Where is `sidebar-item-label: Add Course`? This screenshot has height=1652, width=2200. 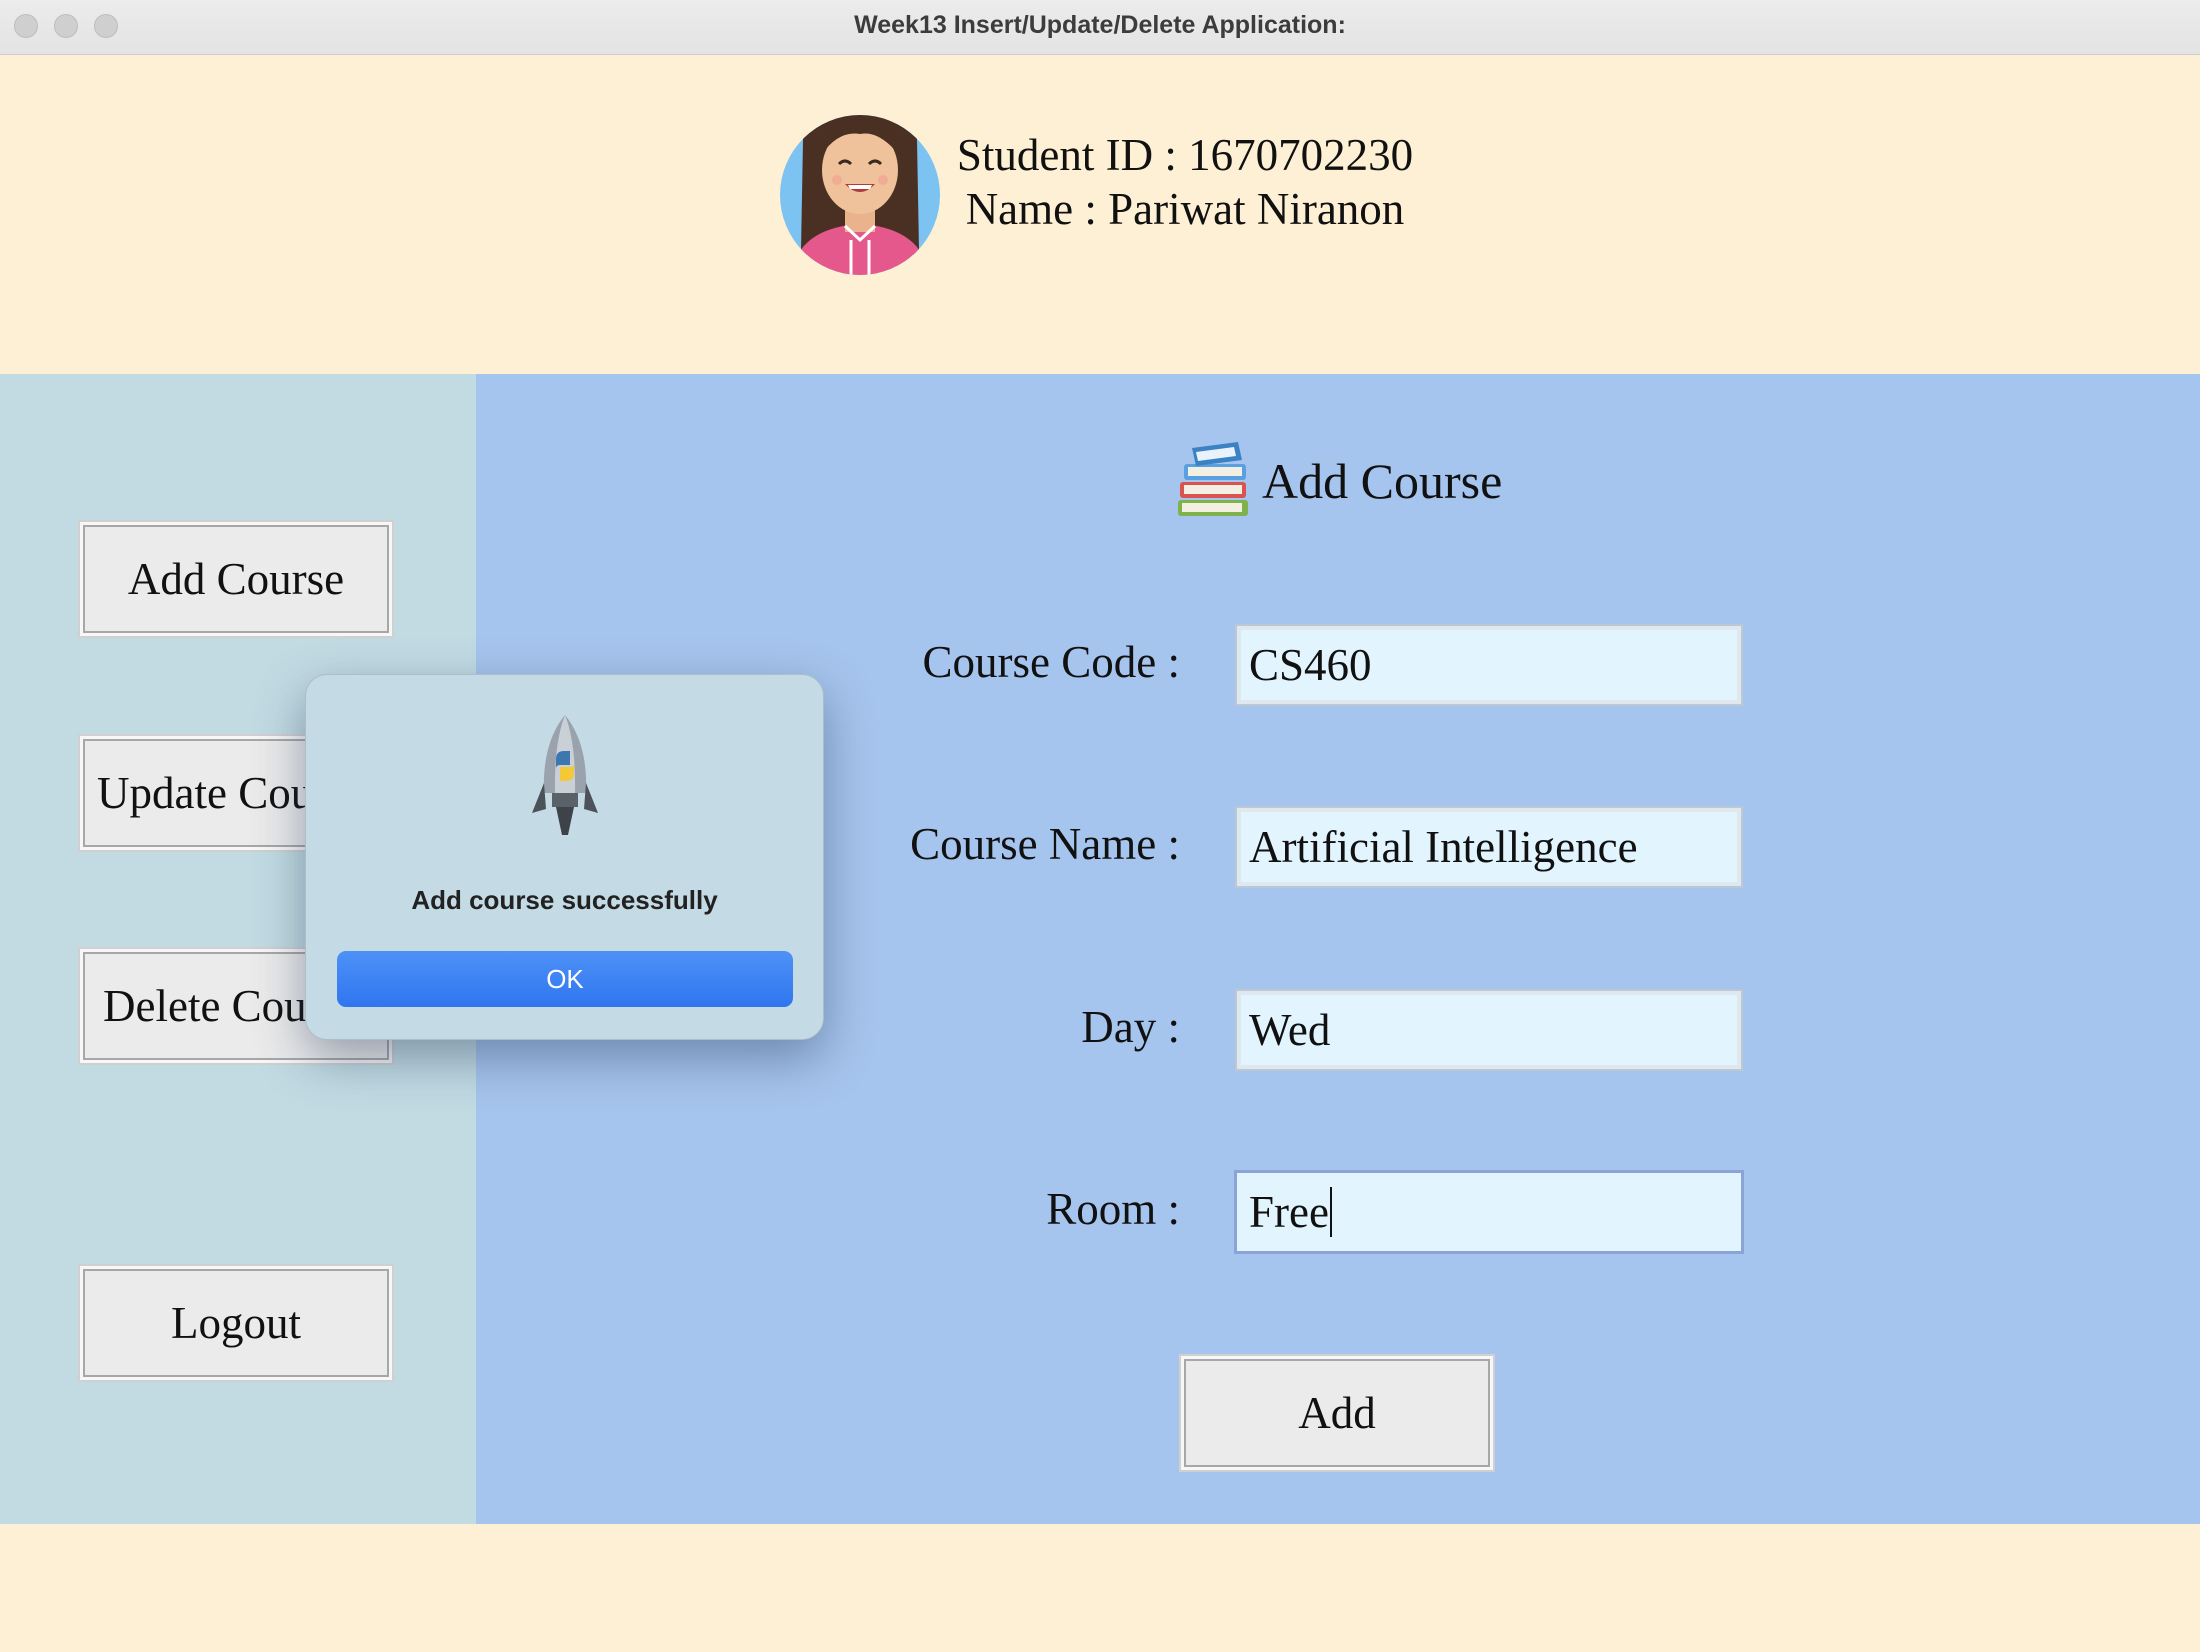
sidebar-item-label: Add Course is located at coordinates (236, 579).